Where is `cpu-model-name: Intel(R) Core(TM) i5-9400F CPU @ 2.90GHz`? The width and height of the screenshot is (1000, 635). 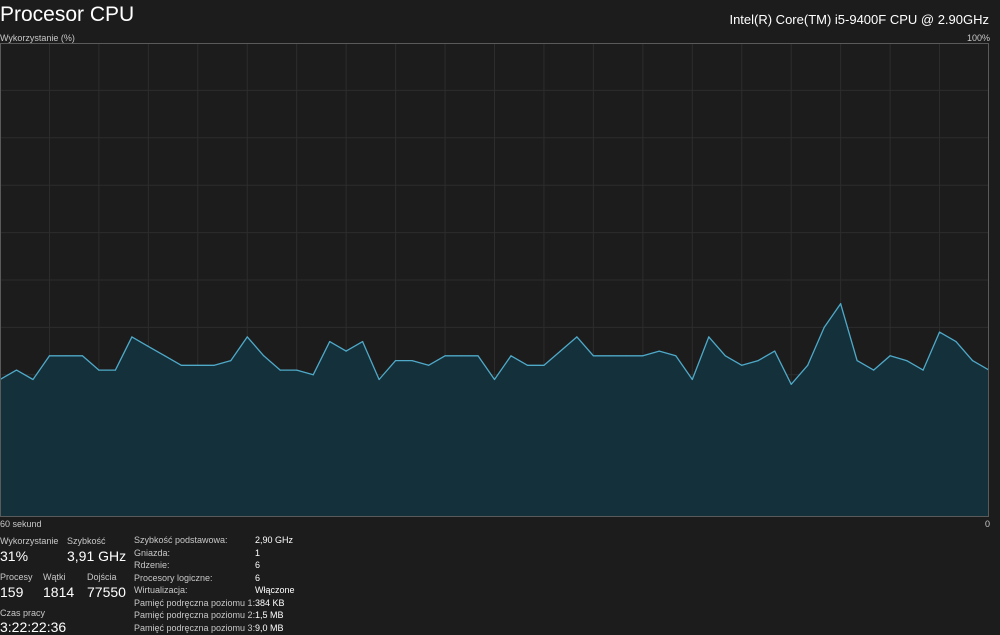
cpu-model-name: Intel(R) Core(TM) i5-9400F CPU @ 2.90GHz is located at coordinates (859, 19).